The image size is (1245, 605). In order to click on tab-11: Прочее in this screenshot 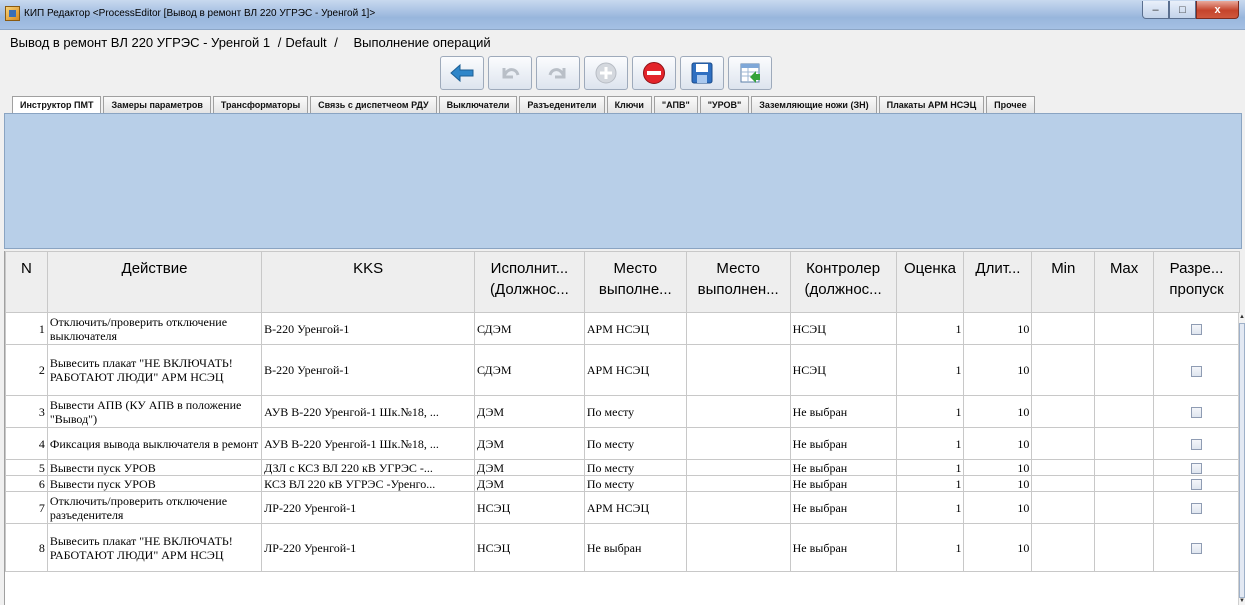, I will do `click(1010, 104)`.